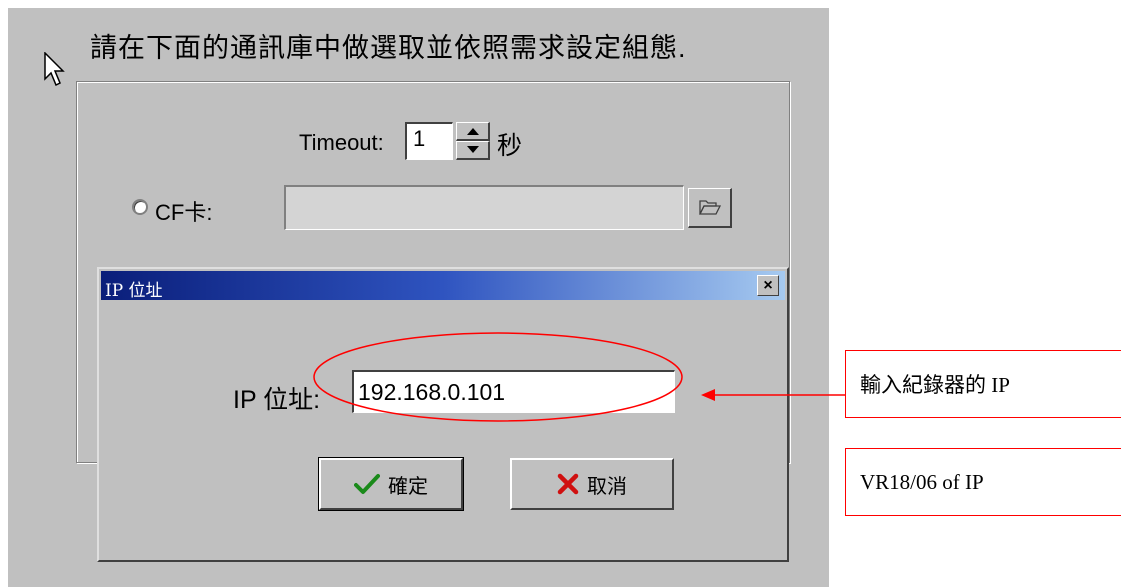  Describe the element at coordinates (134, 291) in the screenshot. I see `dialog-title: IP 位址` at that location.